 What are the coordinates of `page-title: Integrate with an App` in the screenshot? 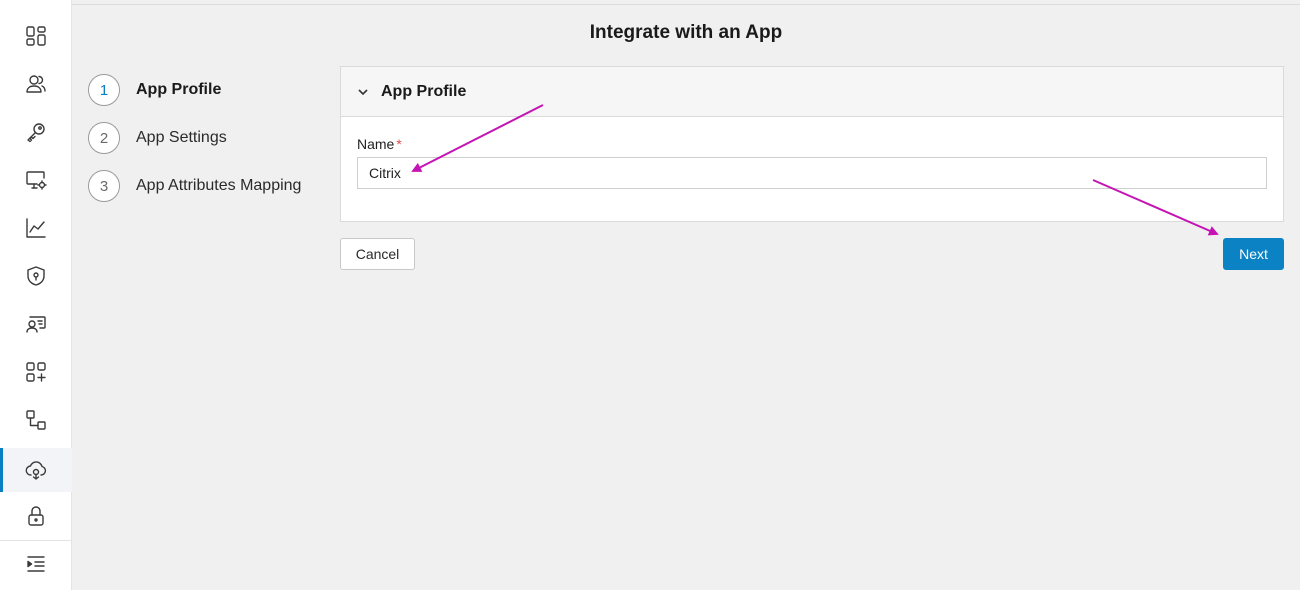 It's located at (686, 32).